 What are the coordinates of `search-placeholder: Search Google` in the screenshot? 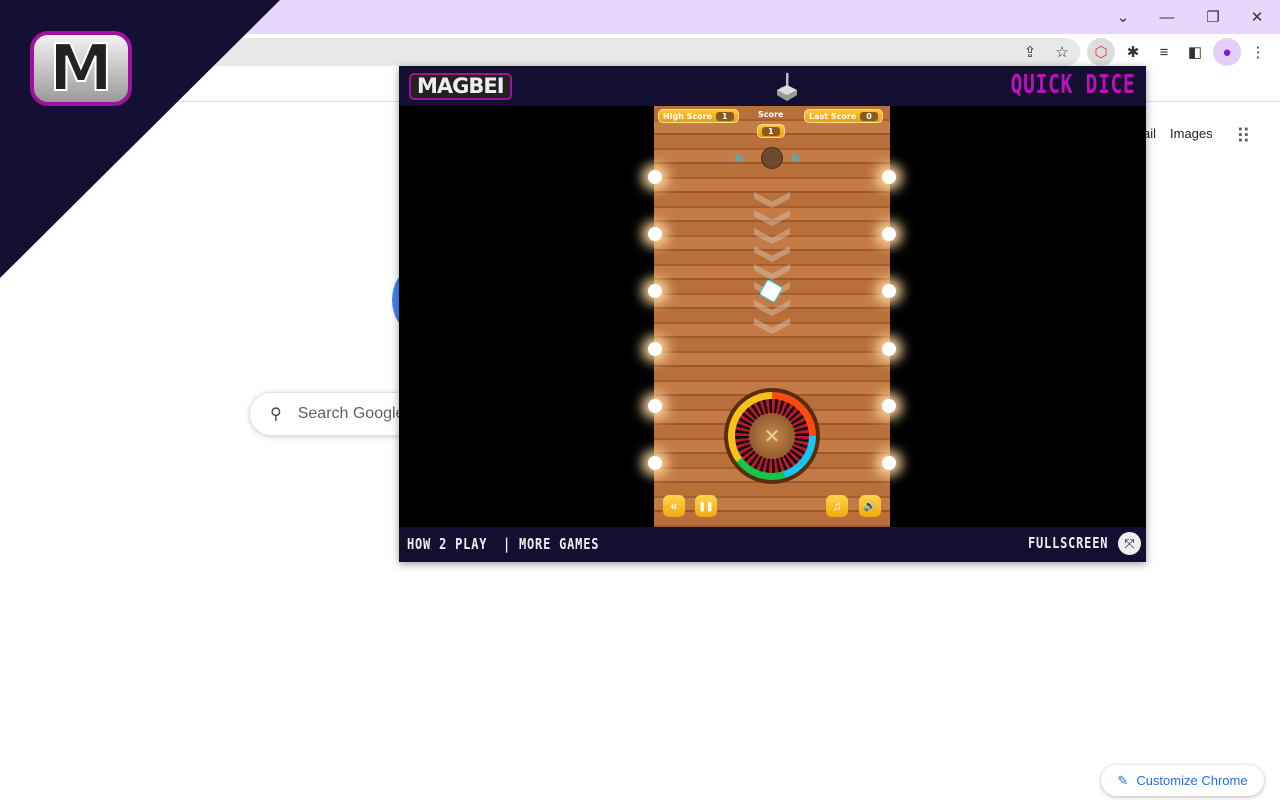 It's located at (351, 413).